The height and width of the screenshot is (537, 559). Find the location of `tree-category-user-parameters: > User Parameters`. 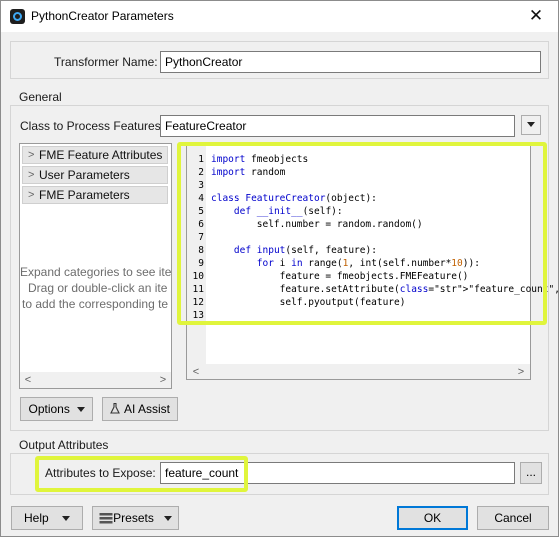

tree-category-user-parameters: > User Parameters is located at coordinates (95, 175).